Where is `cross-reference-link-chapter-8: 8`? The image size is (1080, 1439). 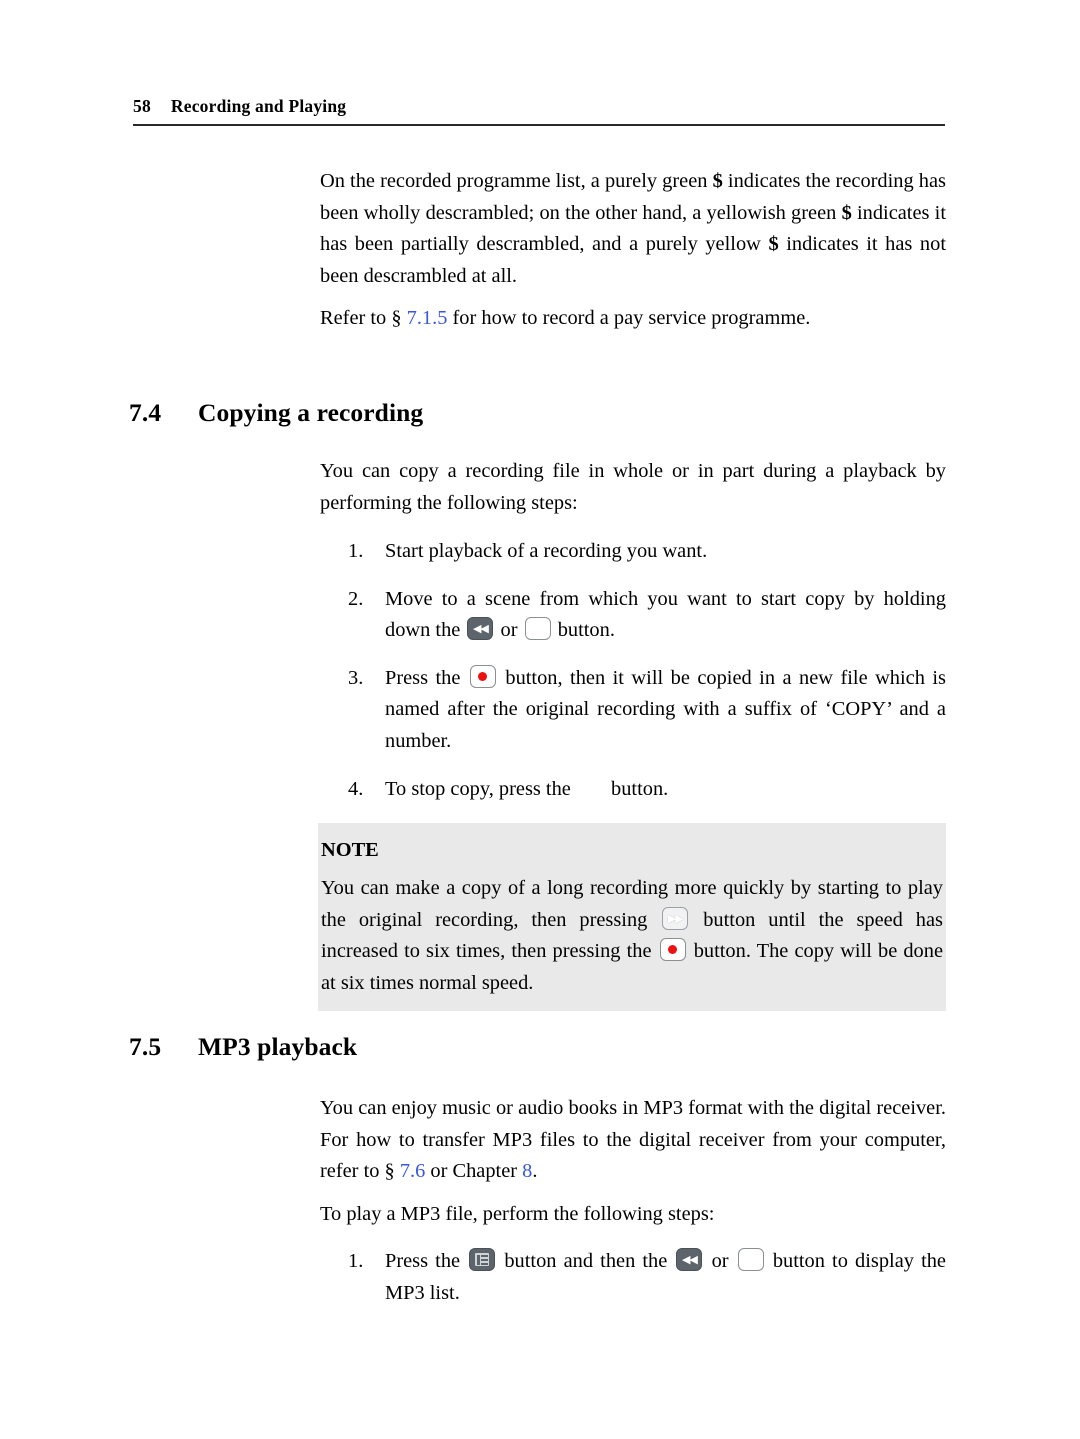
cross-reference-link-chapter-8: 8 is located at coordinates (527, 1171).